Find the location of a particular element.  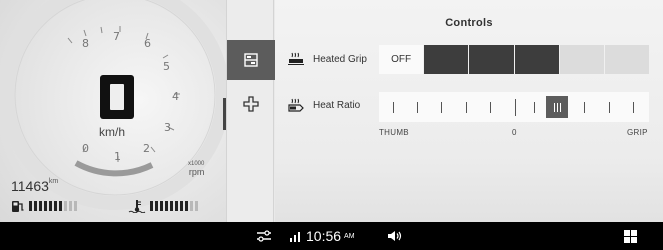

clock-ampm: AM is located at coordinates (349, 236).